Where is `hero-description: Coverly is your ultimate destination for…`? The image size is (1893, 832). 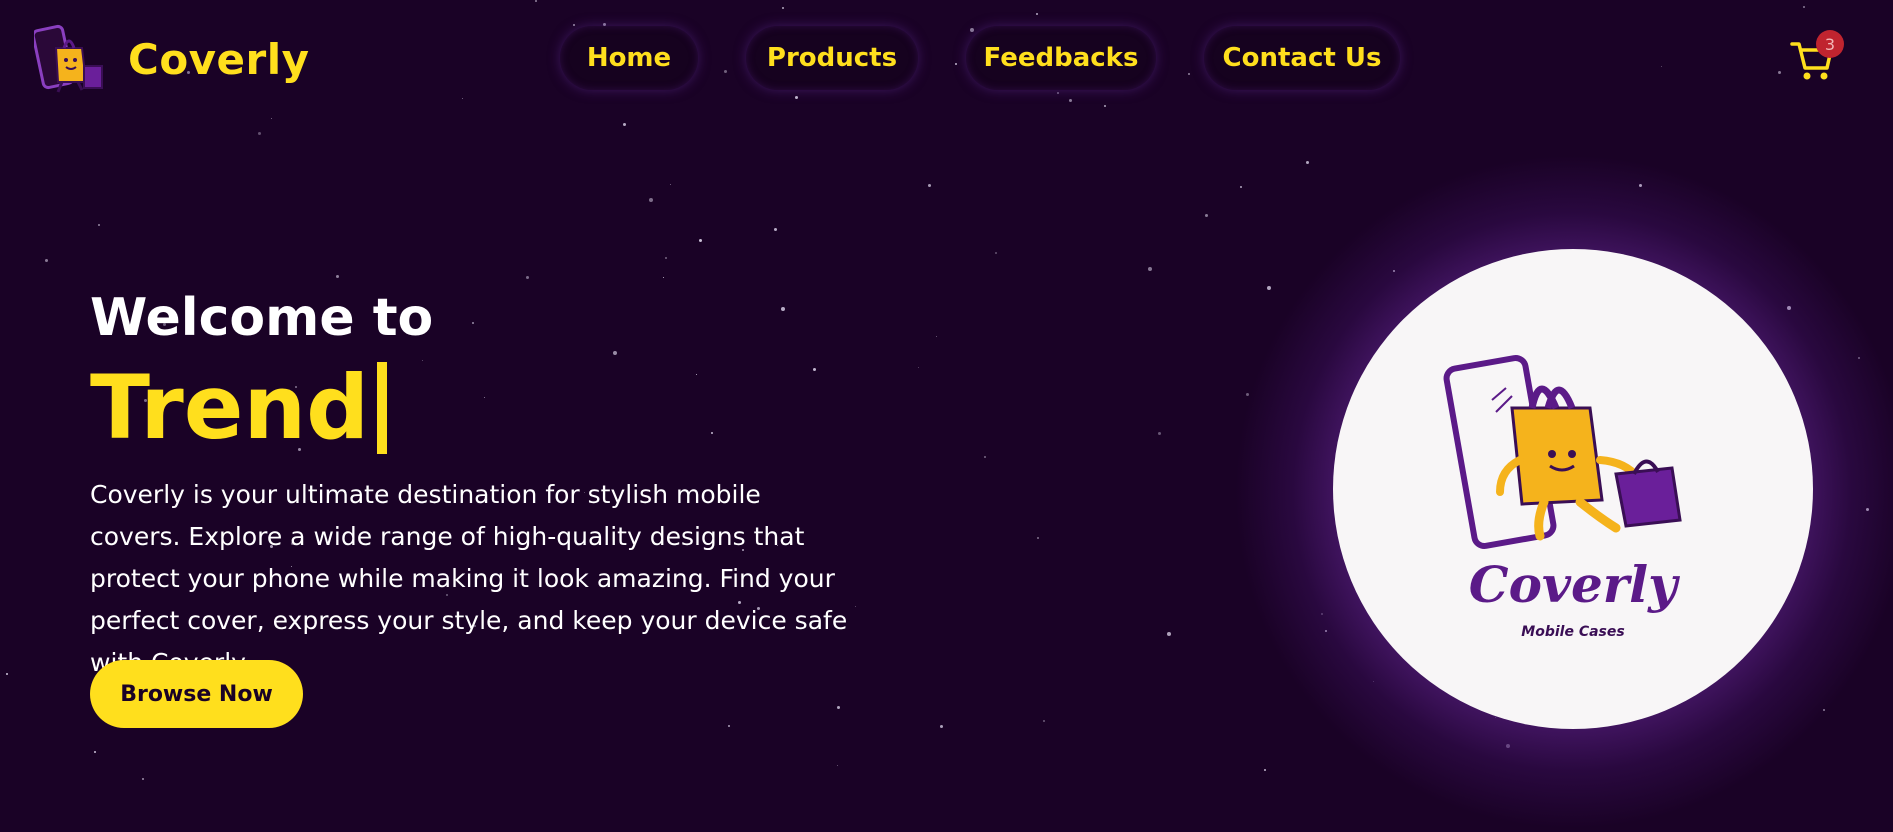
hero-description: Coverly is your ultimate destination for… is located at coordinates (469, 578).